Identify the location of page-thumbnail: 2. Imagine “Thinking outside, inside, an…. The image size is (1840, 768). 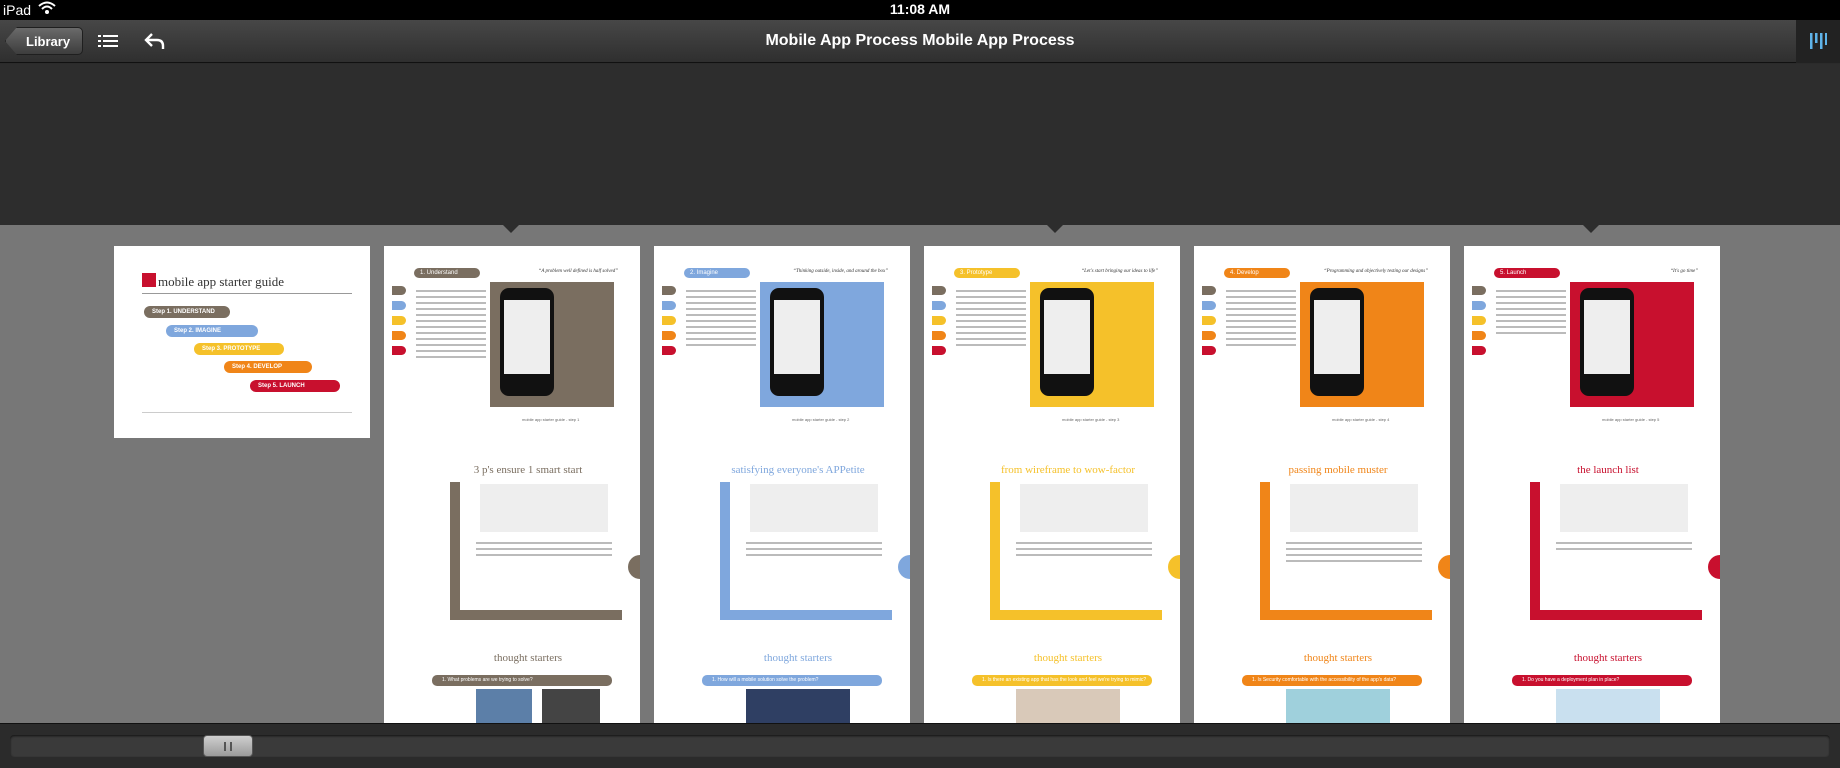
(782, 484).